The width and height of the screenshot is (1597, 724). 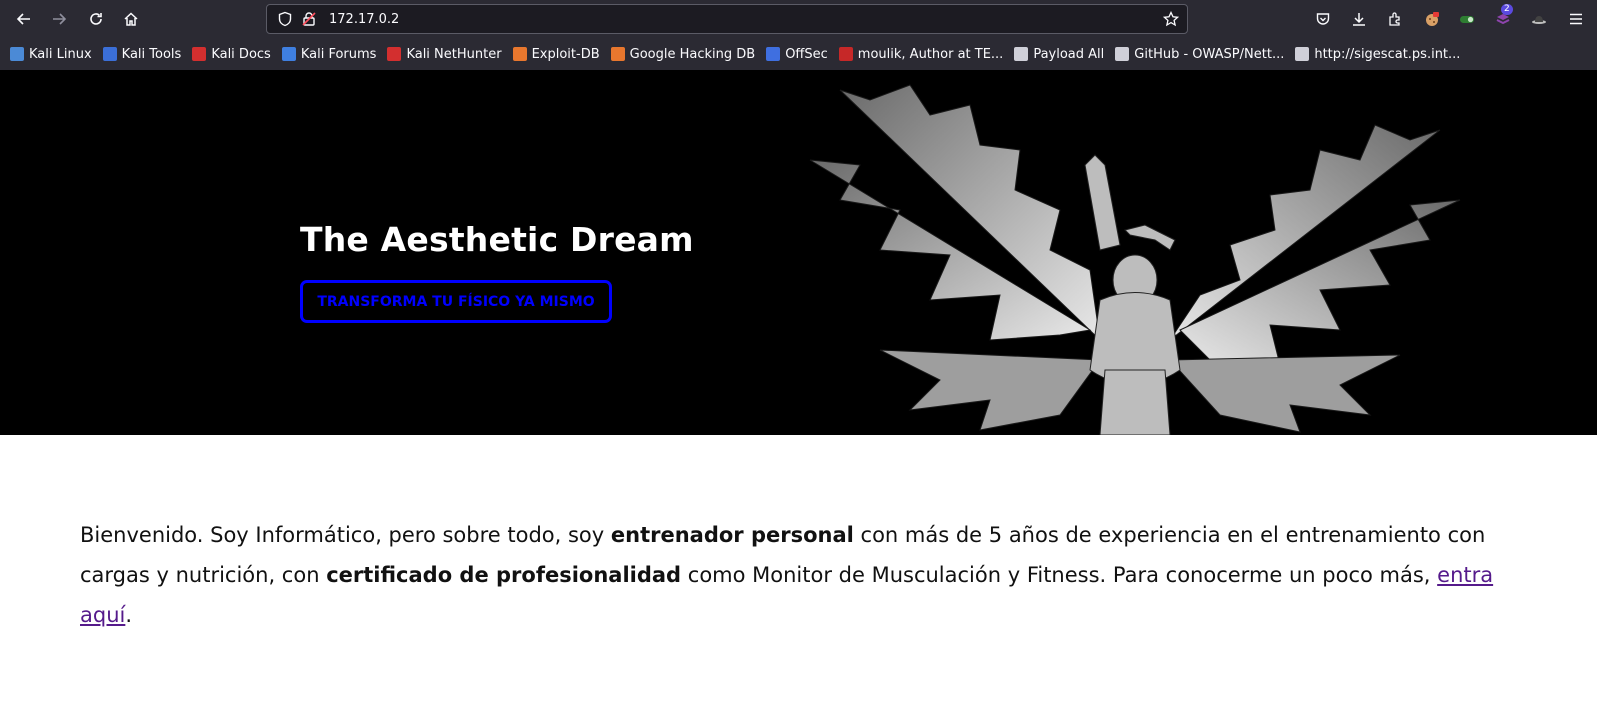 What do you see at coordinates (1507, 9) in the screenshot?
I see `extension-badge: 2` at bounding box center [1507, 9].